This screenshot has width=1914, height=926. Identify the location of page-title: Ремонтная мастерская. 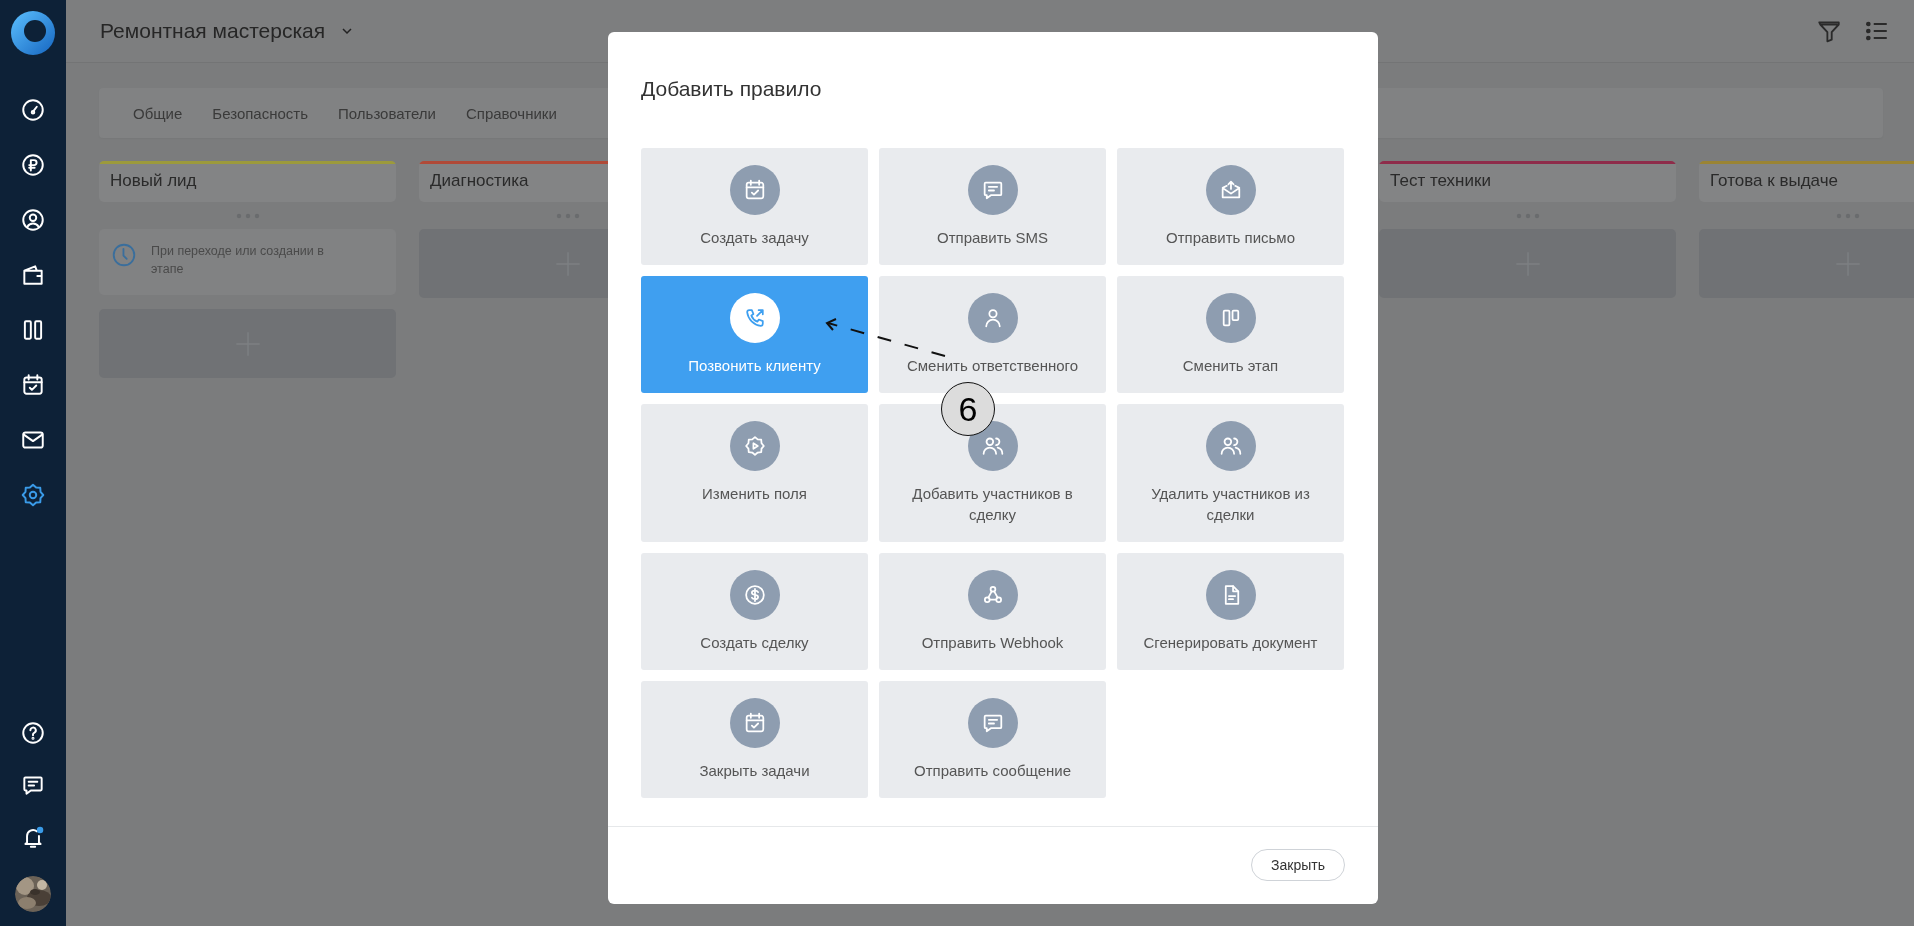
(213, 31).